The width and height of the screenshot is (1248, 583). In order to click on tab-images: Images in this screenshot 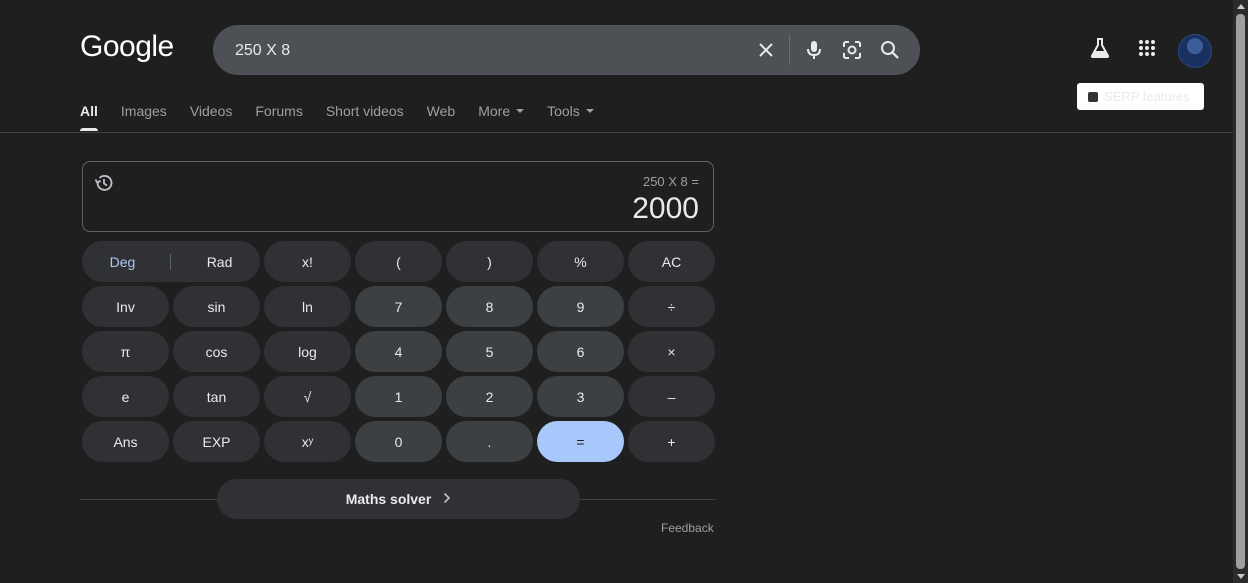, I will do `click(144, 118)`.